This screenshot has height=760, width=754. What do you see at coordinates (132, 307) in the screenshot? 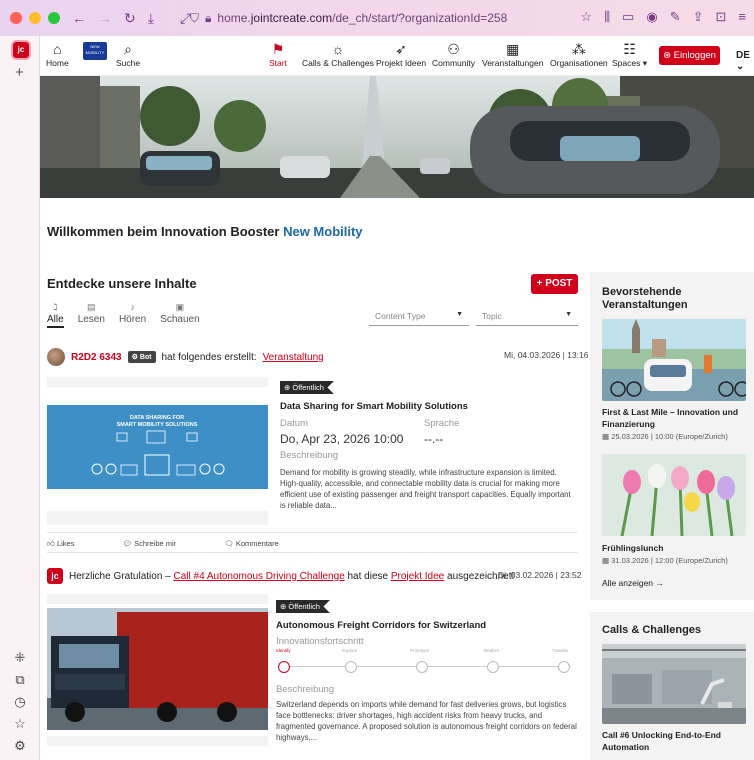
I see `microphone-icon: ♪` at bounding box center [132, 307].